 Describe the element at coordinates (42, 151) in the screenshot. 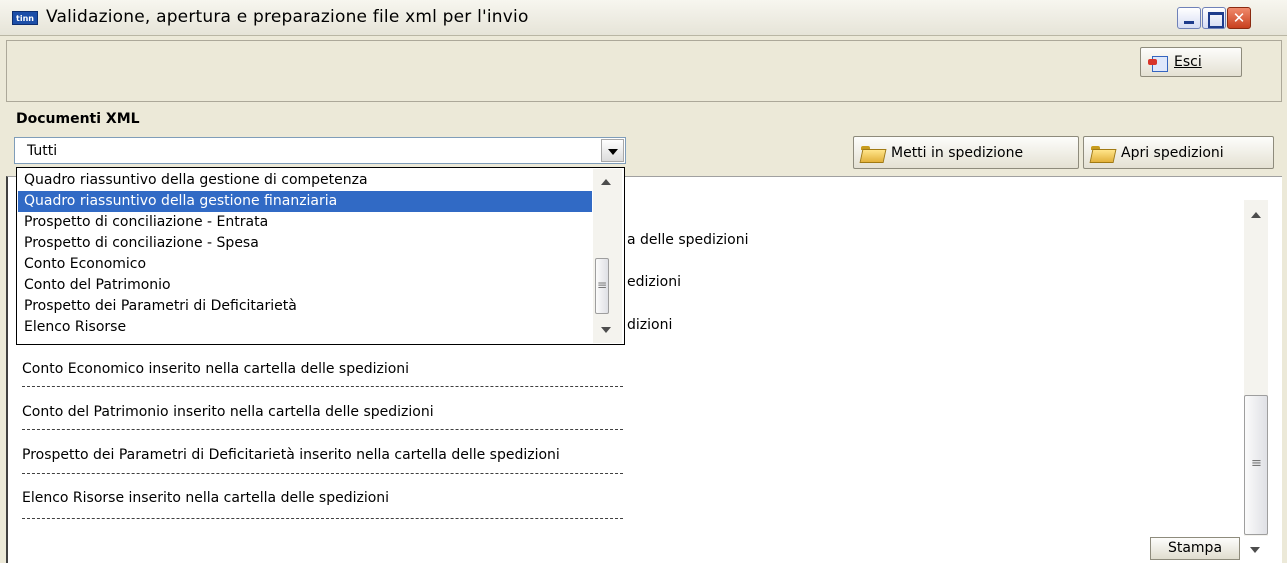

I see `filter-selected-value: Tutti` at that location.